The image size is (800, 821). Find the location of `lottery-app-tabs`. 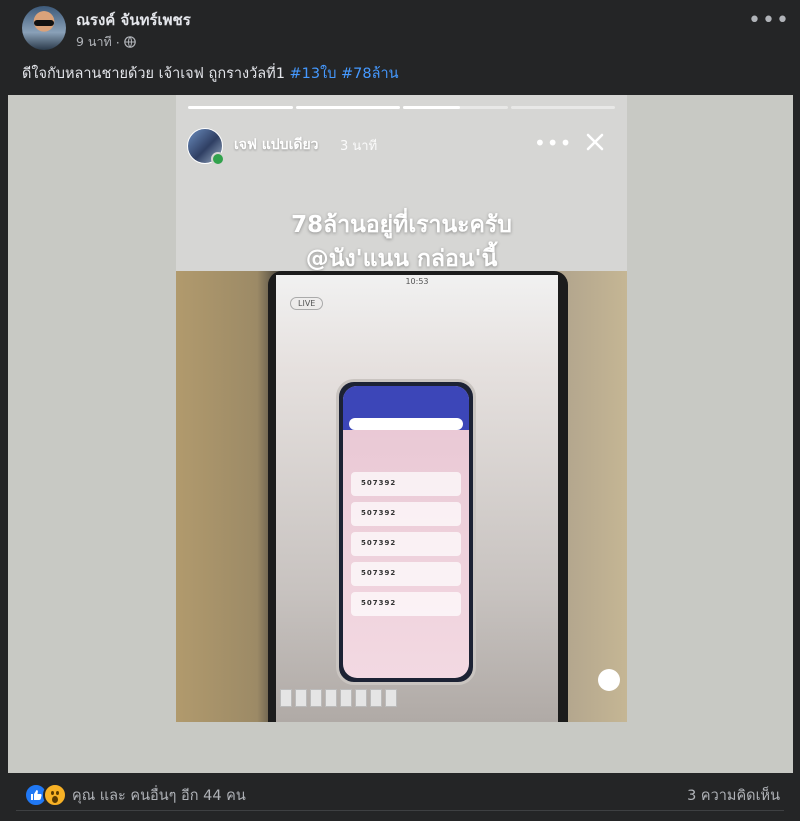

lottery-app-tabs is located at coordinates (406, 424).